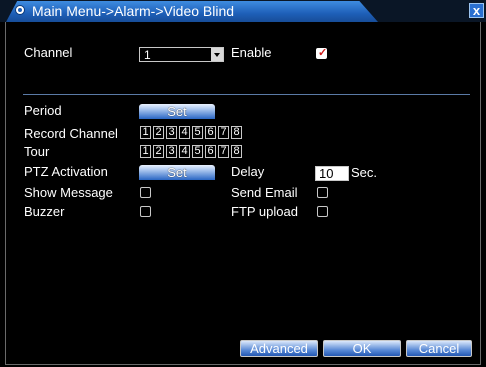 This screenshot has width=486, height=367. I want to click on send-email-label: Send Email, so click(264, 192).